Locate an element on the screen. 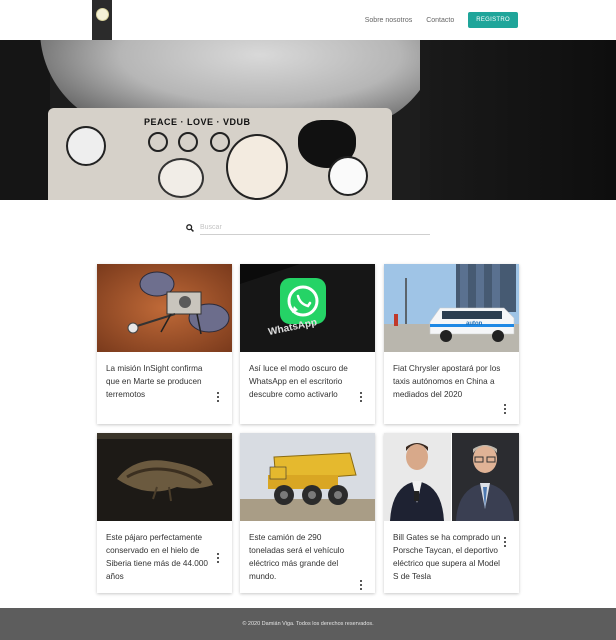 Image resolution: width=616 pixels, height=640 pixels. card-image-whatsapp-phone: WhatsApp is located at coordinates (307, 308).